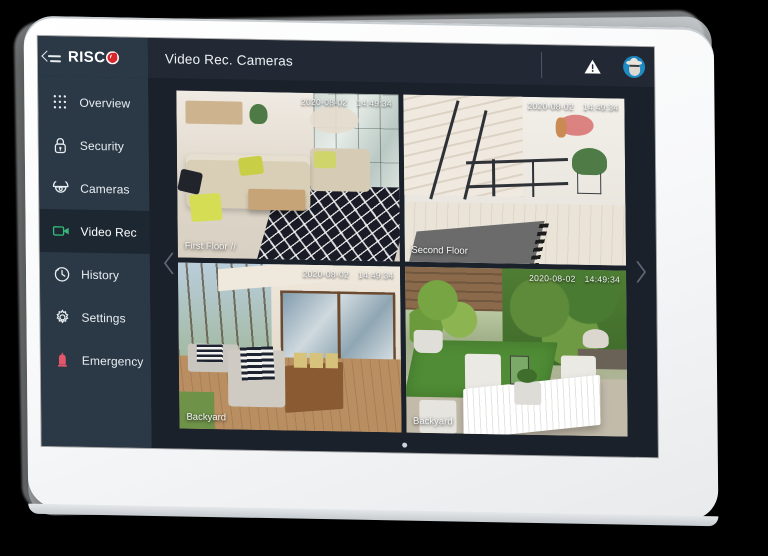 This screenshot has height=556, width=768. What do you see at coordinates (60, 144) in the screenshot?
I see `lock-icon` at bounding box center [60, 144].